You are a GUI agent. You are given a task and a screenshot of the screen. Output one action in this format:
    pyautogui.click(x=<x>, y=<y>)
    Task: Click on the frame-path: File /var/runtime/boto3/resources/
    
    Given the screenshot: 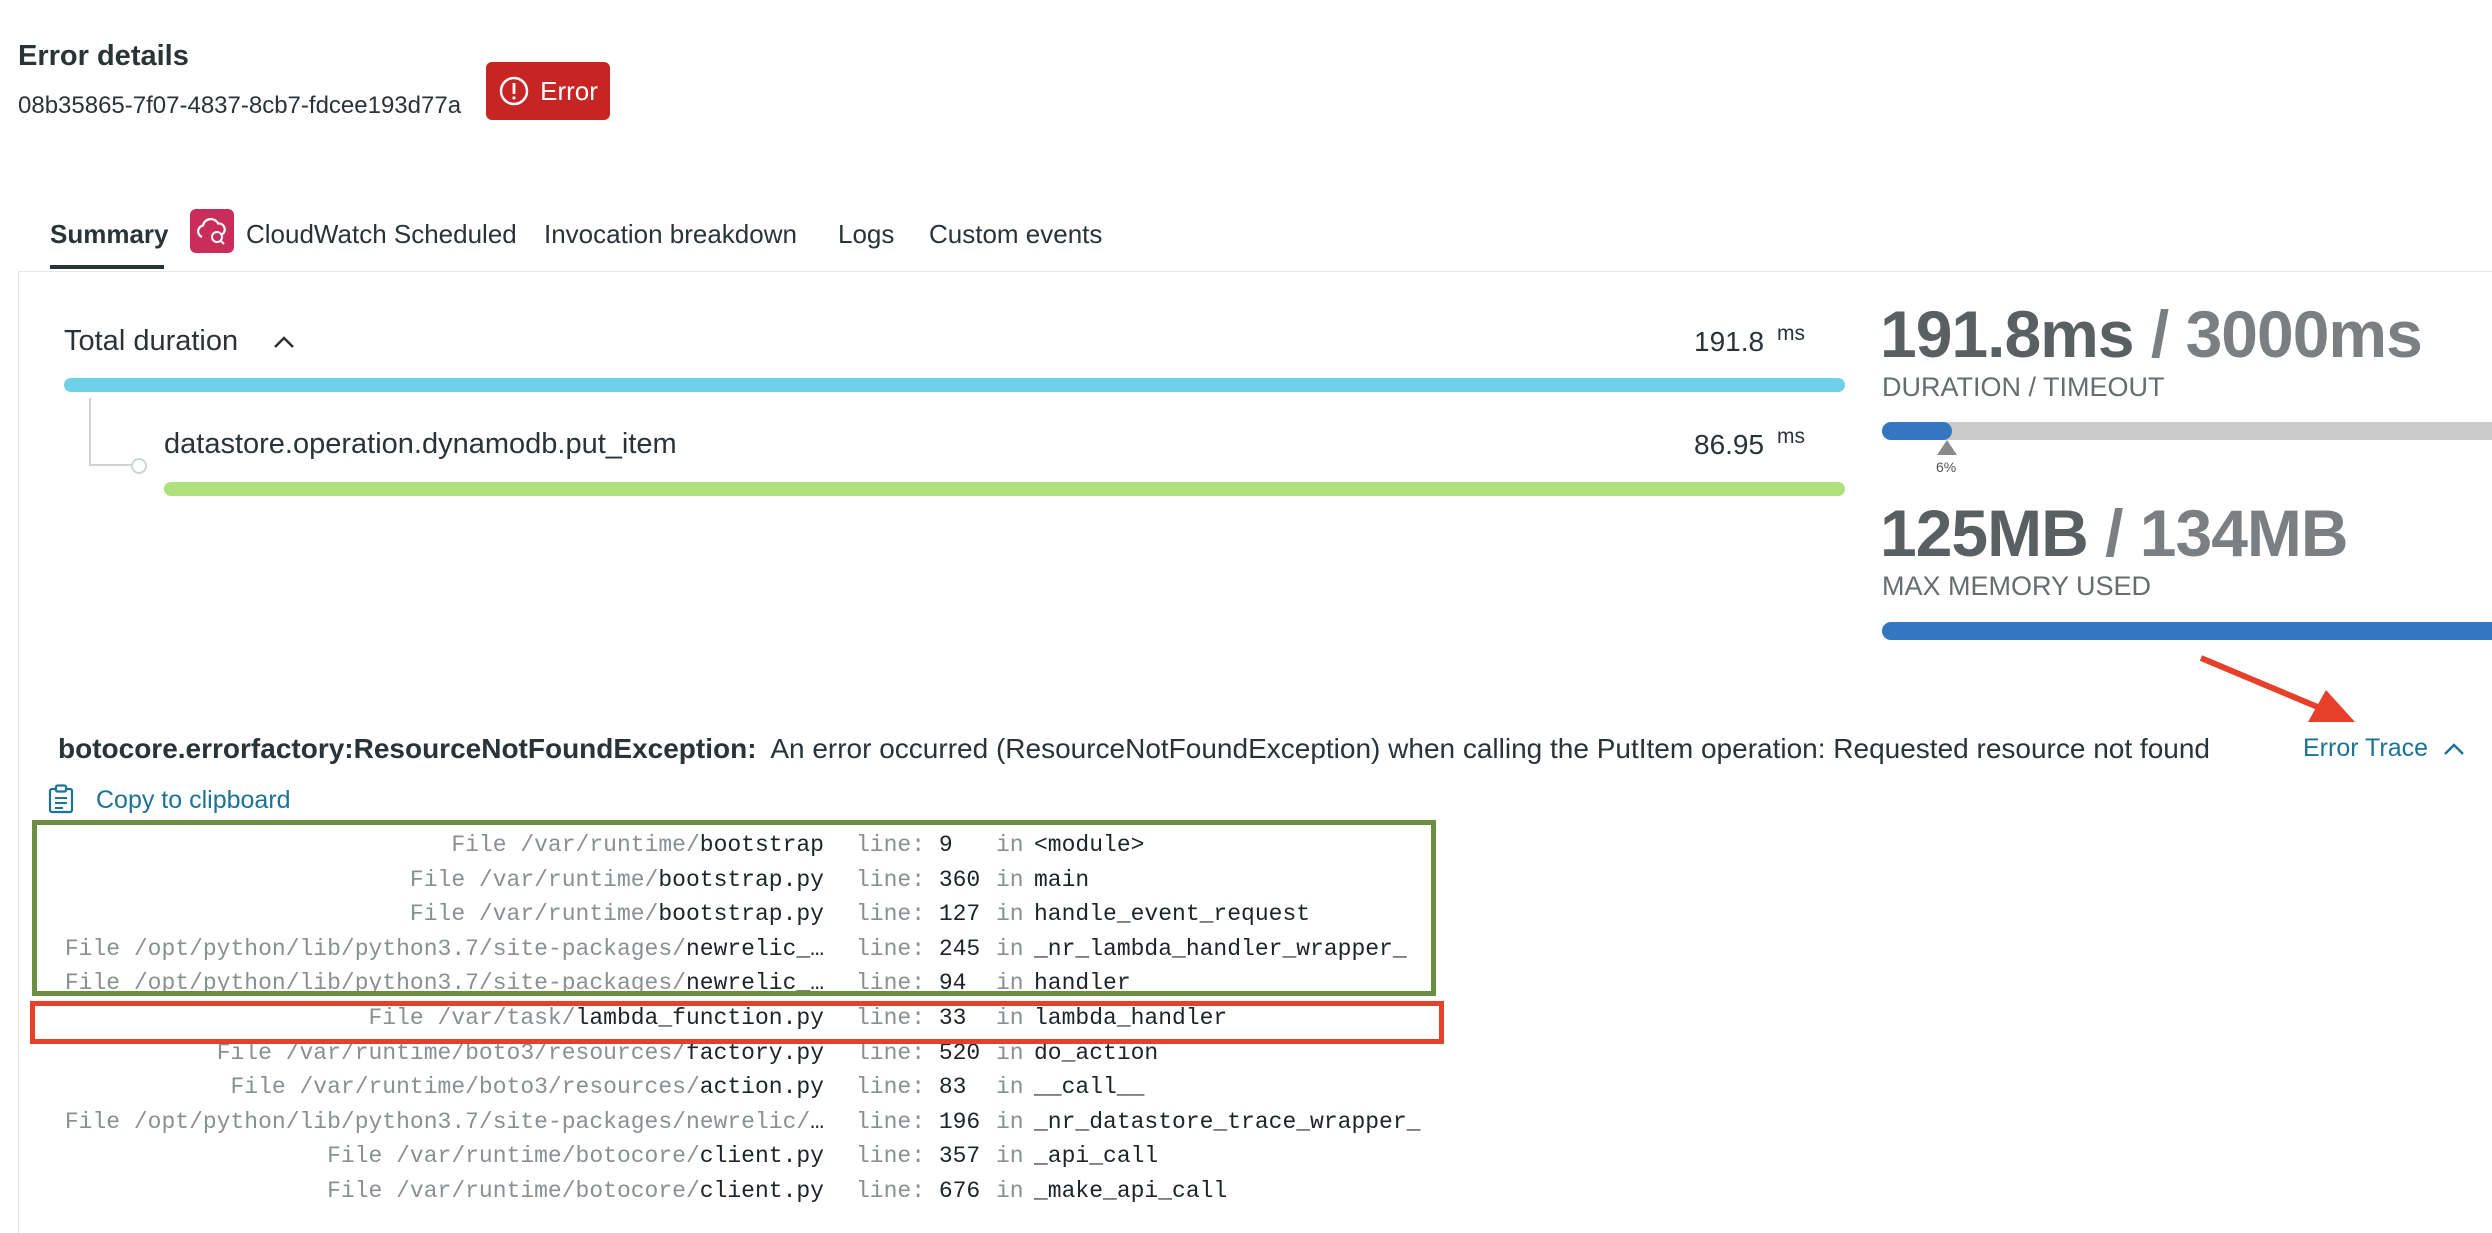 What is the action you would take?
    pyautogui.click(x=465, y=1087)
    